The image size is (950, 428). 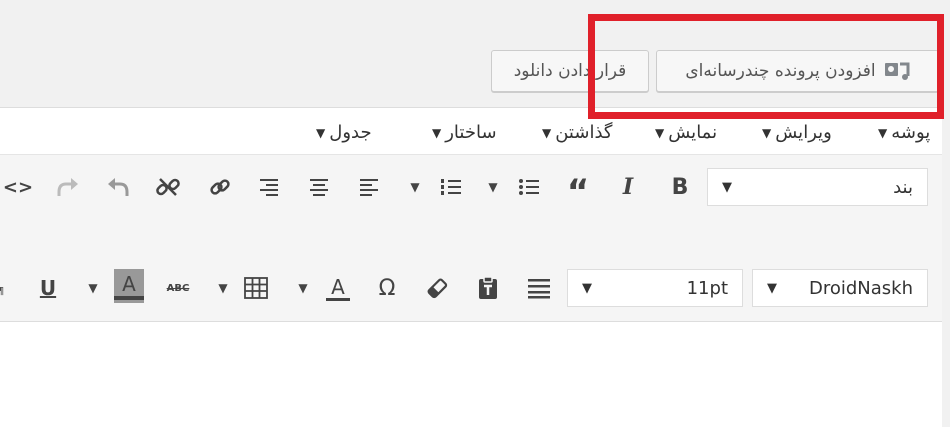 I want to click on menu-view: نمایش ▼, so click(x=686, y=132).